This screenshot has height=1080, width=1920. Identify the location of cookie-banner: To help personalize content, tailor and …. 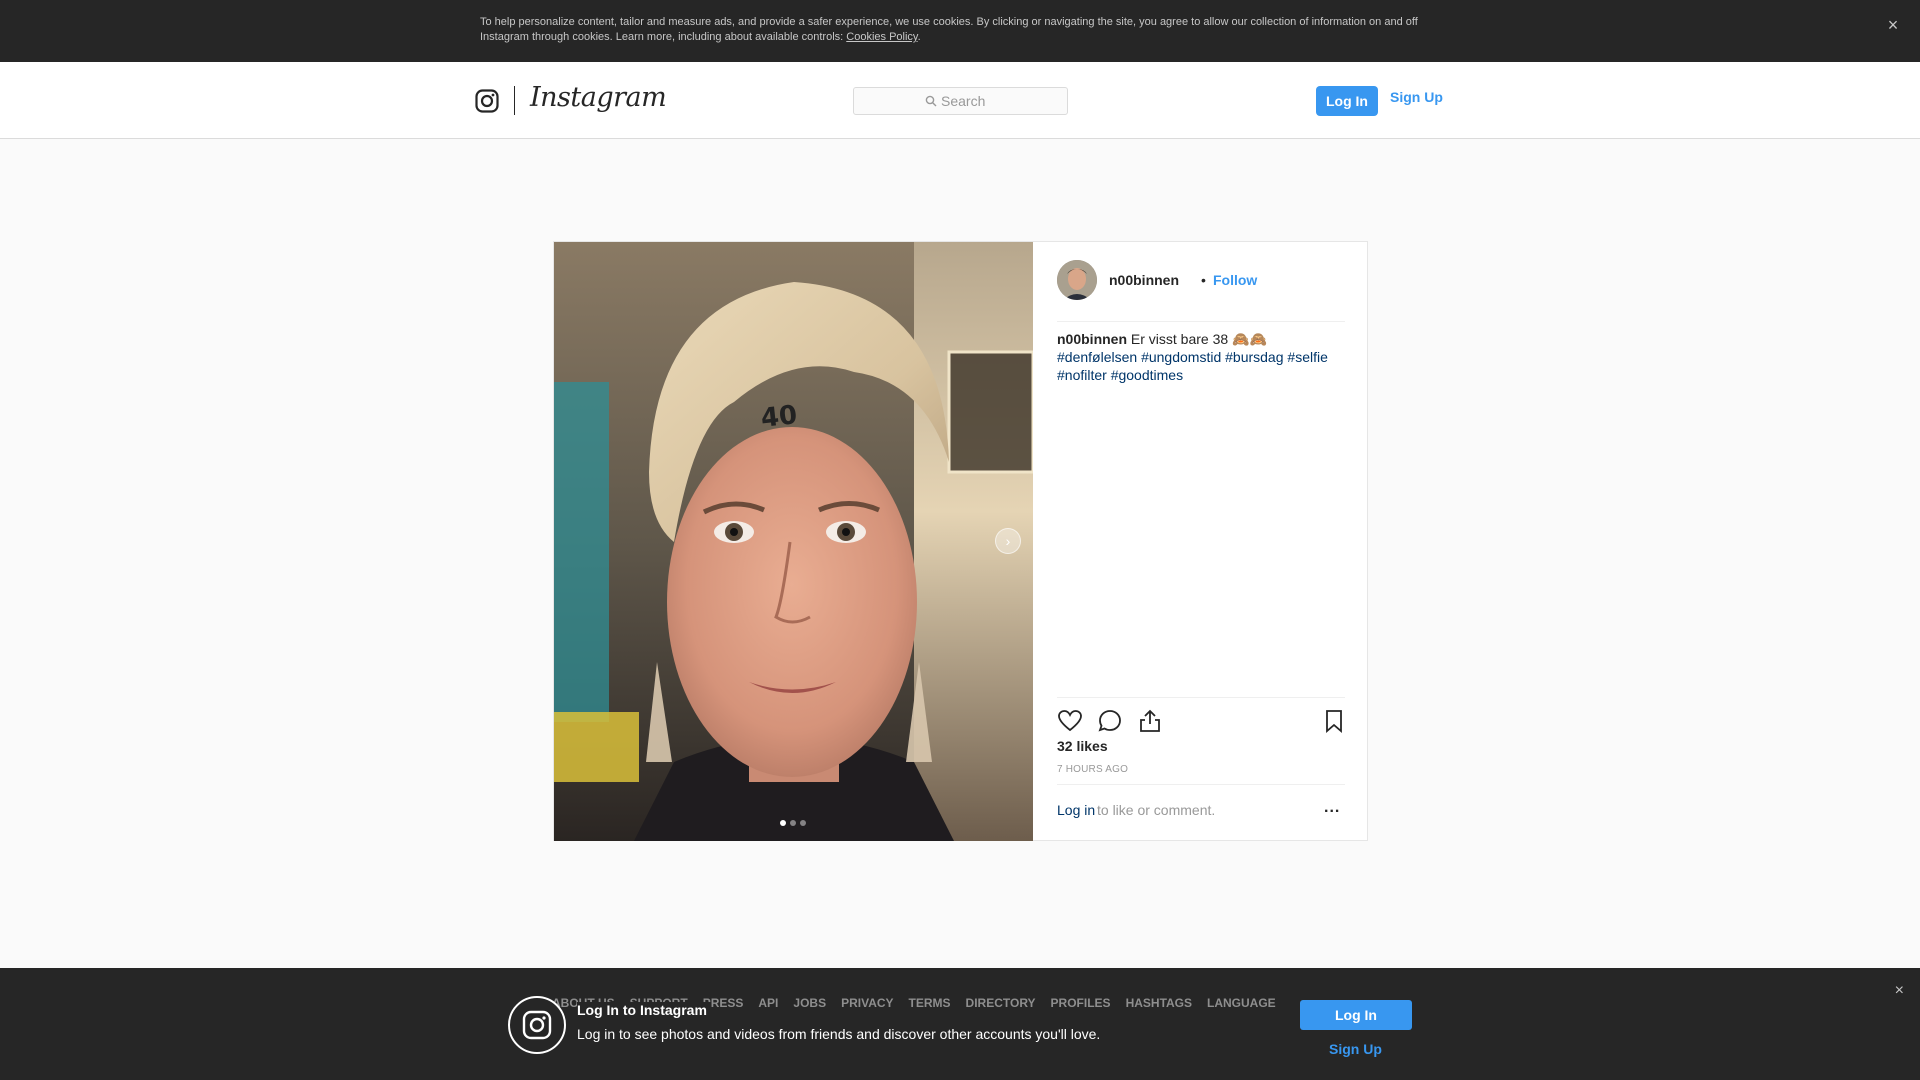
(960, 31).